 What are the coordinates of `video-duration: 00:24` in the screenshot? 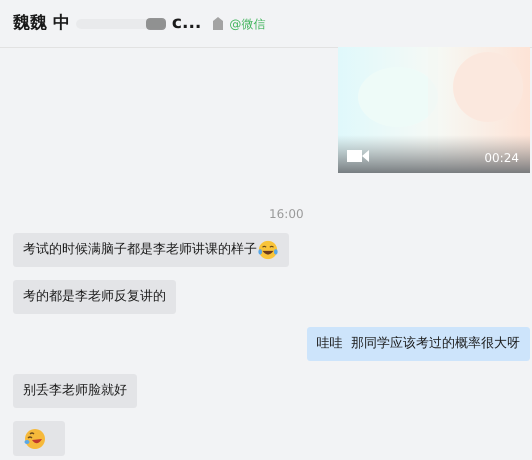 It's located at (501, 158).